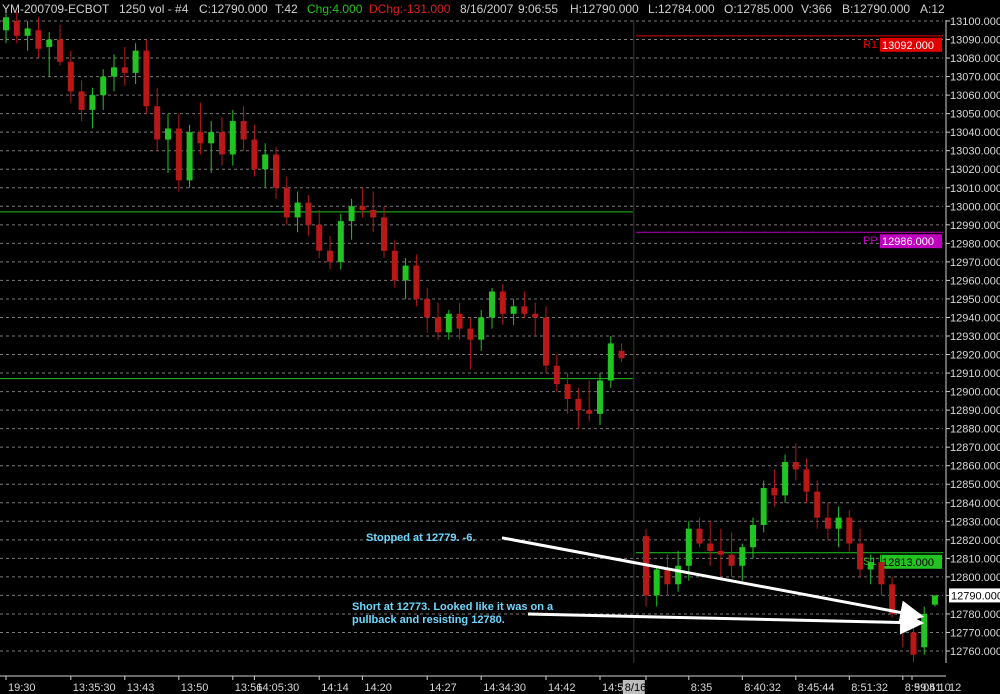 Image resolution: width=1000 pixels, height=694 pixels. What do you see at coordinates (975, 652) in the screenshot?
I see `price-tick-label: 12760.000` at bounding box center [975, 652].